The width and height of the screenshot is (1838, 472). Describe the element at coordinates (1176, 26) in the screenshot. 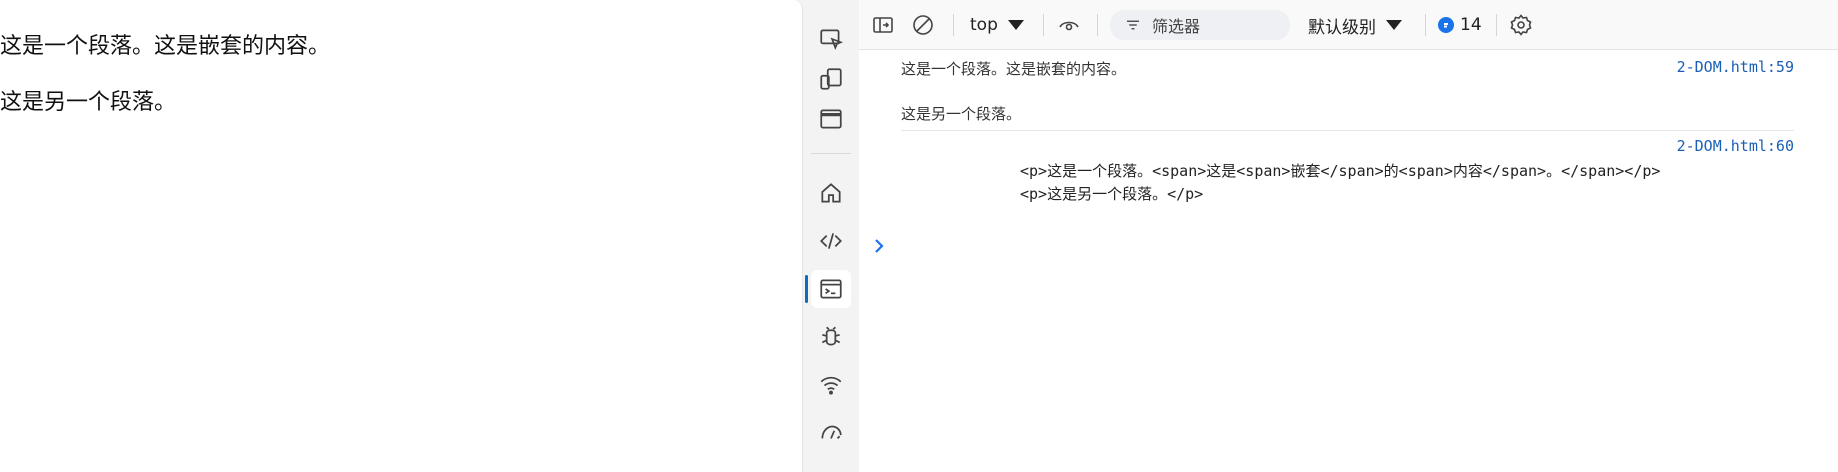

I see `filter-placeholder: 筛选器` at that location.